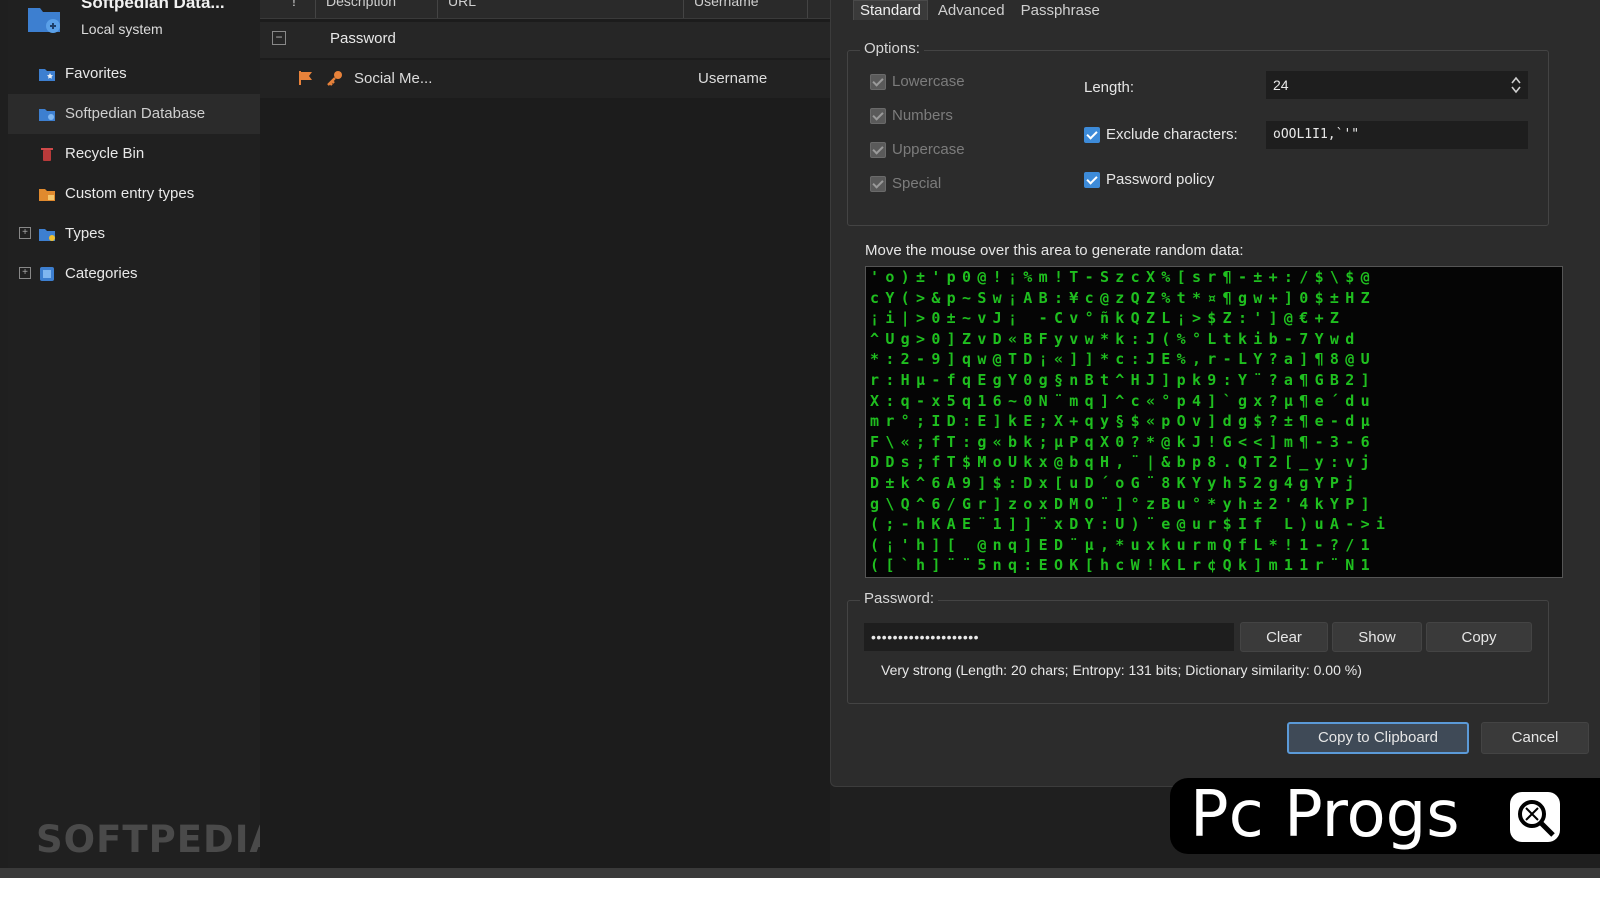  Describe the element at coordinates (363, 38) in the screenshot. I see `group-label: Password` at that location.